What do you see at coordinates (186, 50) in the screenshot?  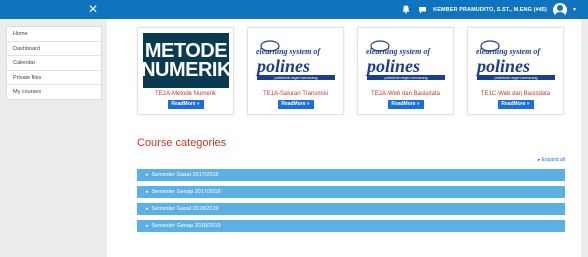 I see `thumbnail-text-line1: METODE` at bounding box center [186, 50].